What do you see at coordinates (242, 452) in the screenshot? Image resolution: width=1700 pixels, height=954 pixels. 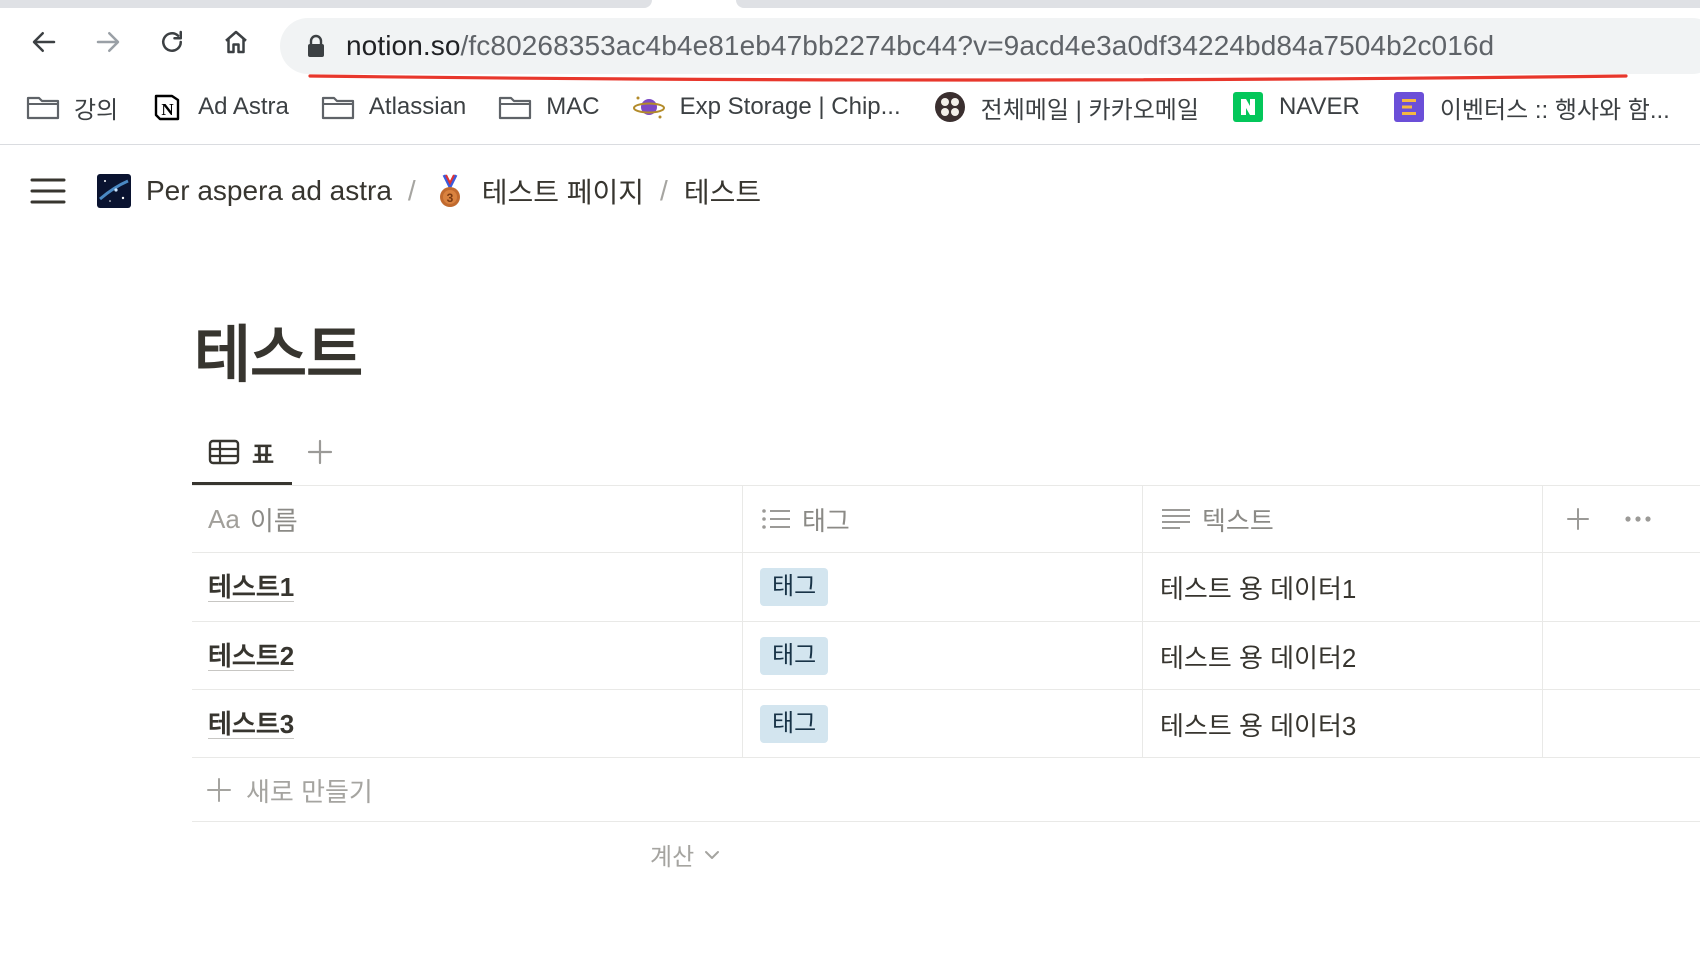 I see `tab-table-view: 표` at bounding box center [242, 452].